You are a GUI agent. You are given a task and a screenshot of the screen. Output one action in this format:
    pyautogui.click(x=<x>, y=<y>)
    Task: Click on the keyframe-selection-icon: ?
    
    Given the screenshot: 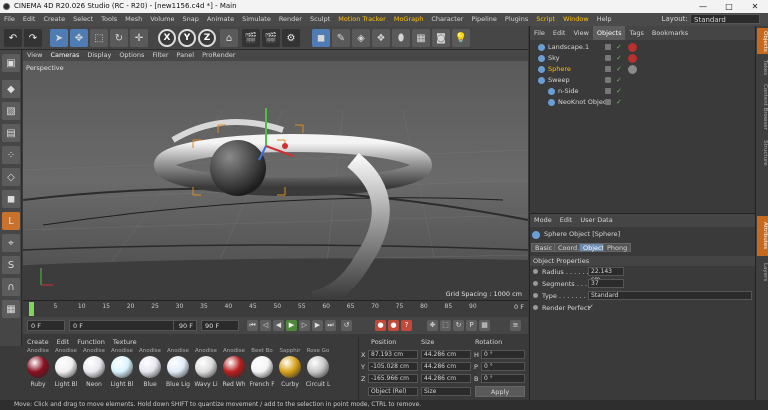 What is the action you would take?
    pyautogui.click(x=406, y=325)
    